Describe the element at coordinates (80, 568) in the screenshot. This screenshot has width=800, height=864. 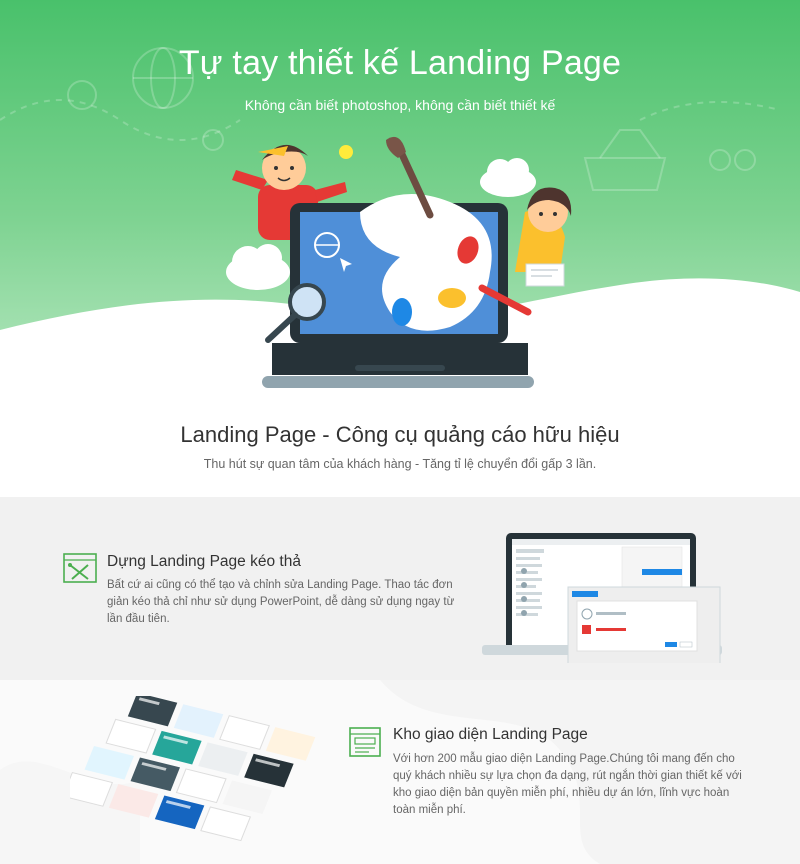
I see `drag-drop-tools-icon` at that location.